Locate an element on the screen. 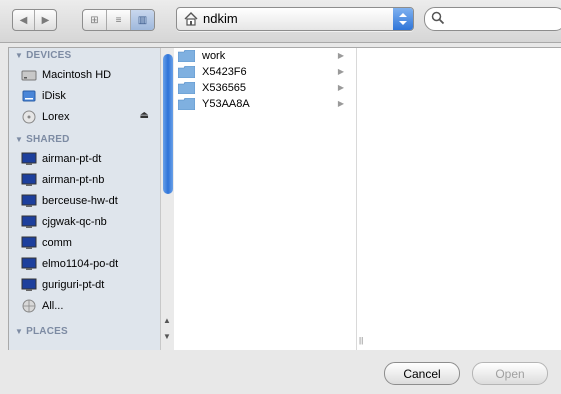 This screenshot has height=394, width=561. path-popup: ndkim is located at coordinates (295, 19).